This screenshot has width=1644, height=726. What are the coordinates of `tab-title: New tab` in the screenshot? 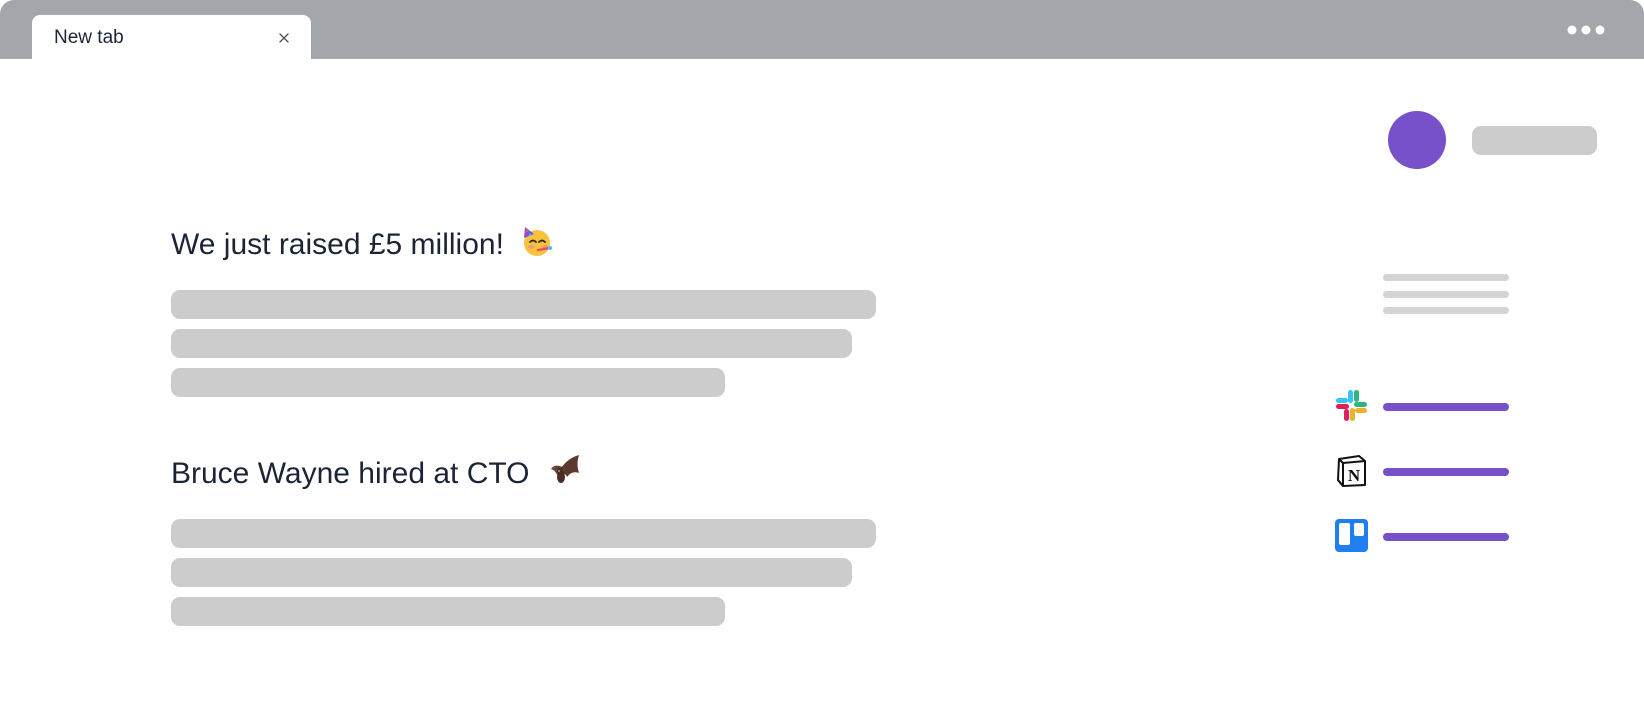 It's located at (89, 37).